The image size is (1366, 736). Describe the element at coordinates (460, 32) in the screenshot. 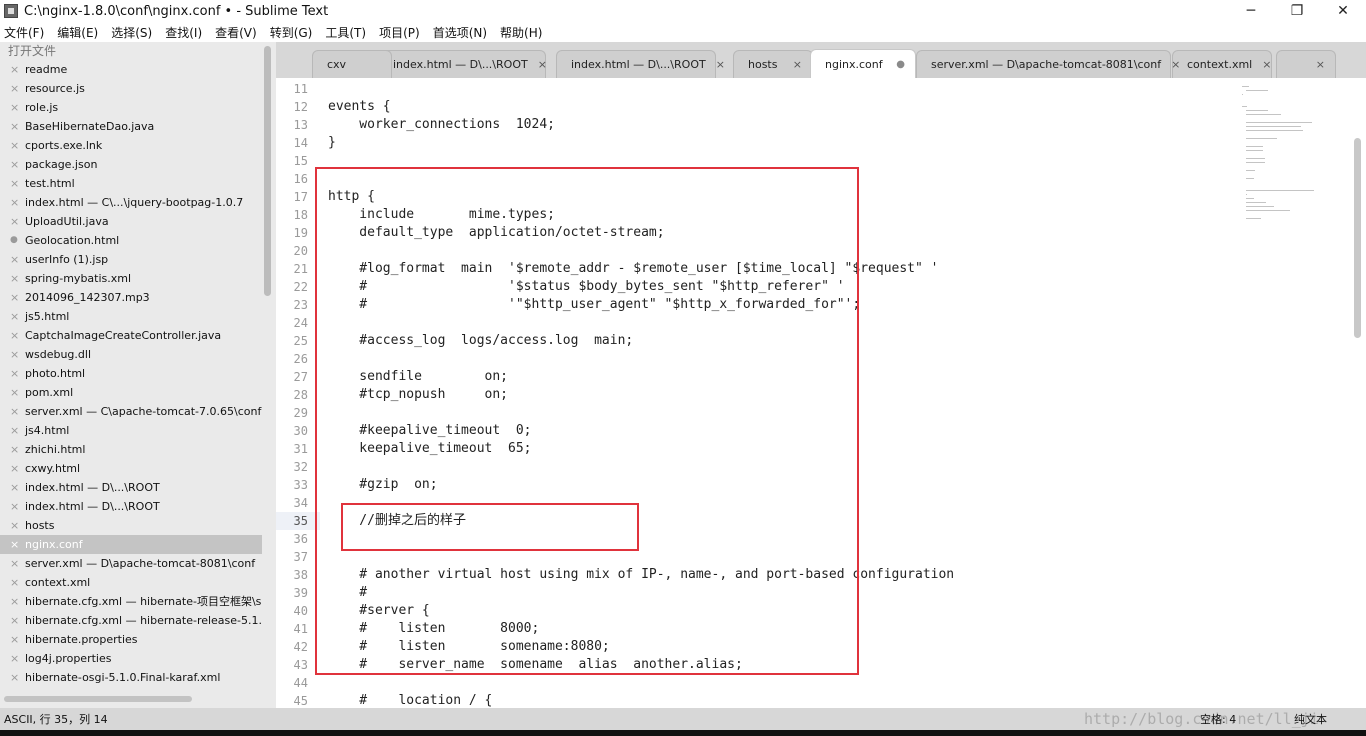

I see `menu-preferences: 首选项(N)` at that location.